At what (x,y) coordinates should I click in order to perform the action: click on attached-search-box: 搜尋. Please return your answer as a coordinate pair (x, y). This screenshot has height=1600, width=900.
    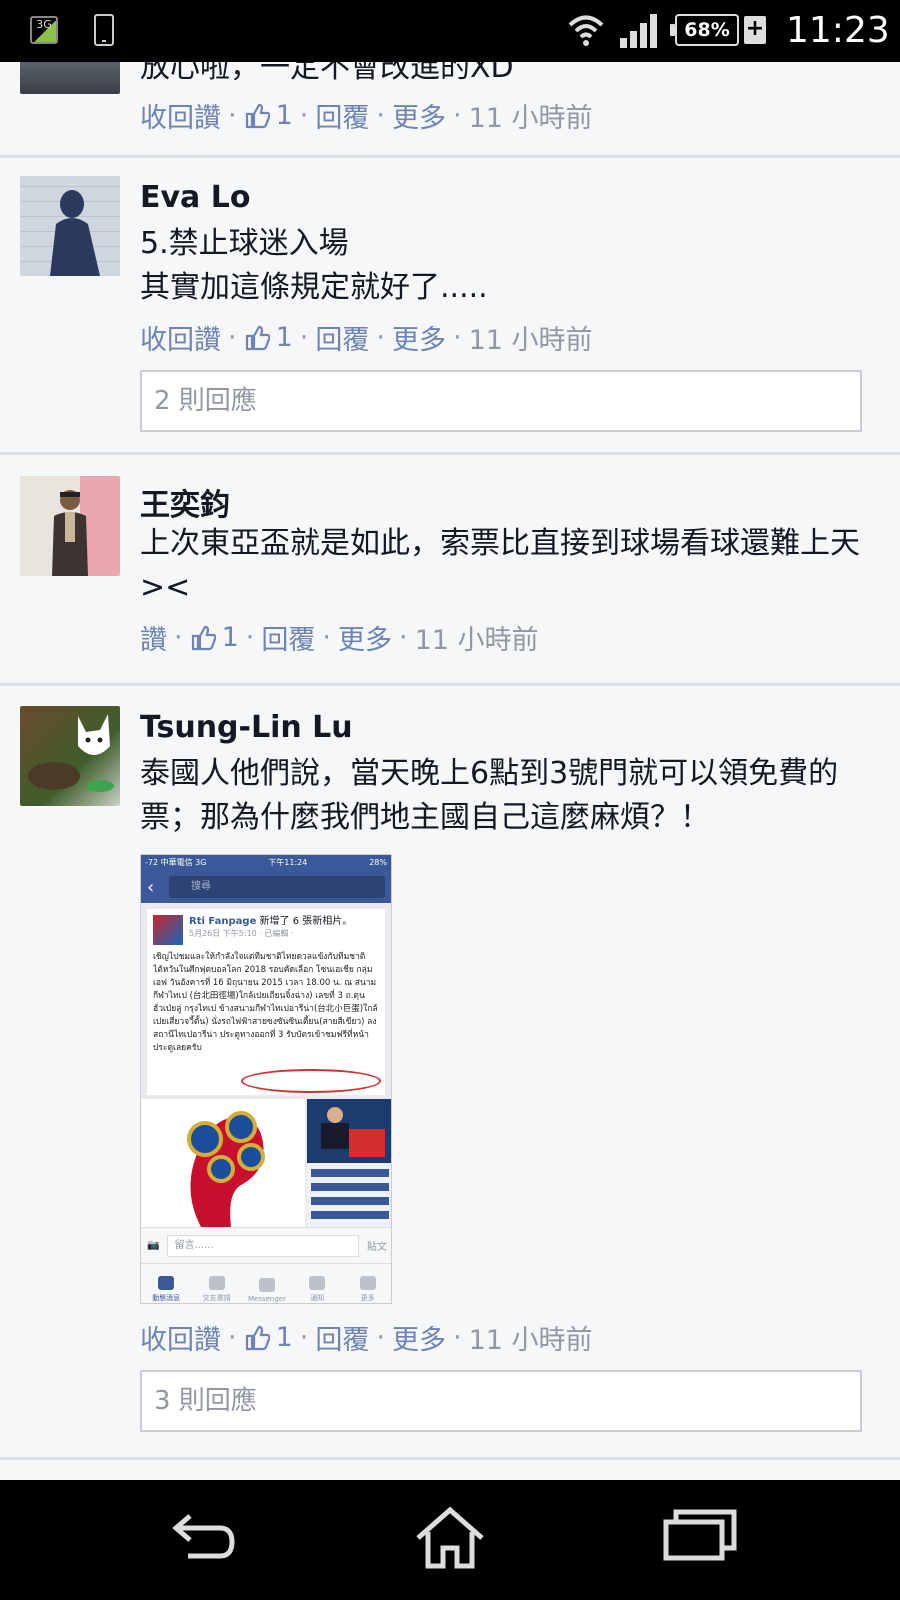
    Looking at the image, I should click on (277, 887).